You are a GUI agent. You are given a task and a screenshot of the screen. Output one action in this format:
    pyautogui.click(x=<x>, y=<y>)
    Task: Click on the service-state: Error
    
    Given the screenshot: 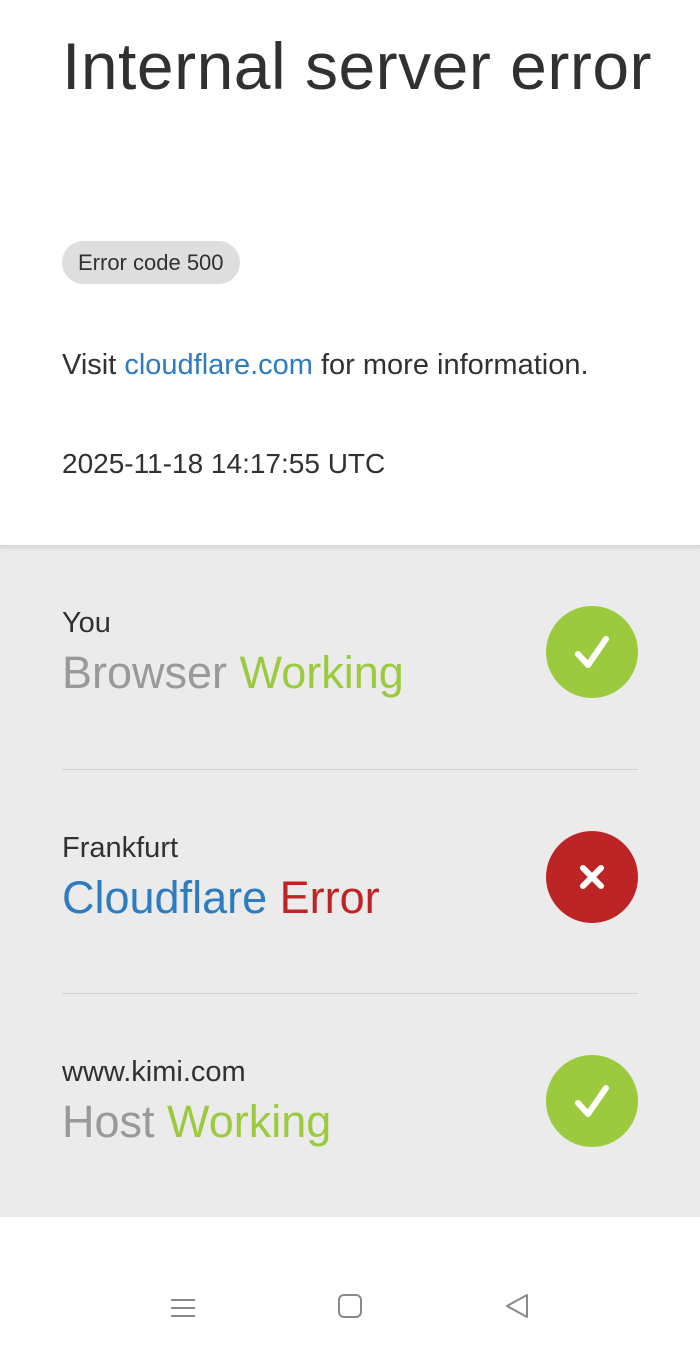 What is the action you would take?
    pyautogui.click(x=329, y=897)
    